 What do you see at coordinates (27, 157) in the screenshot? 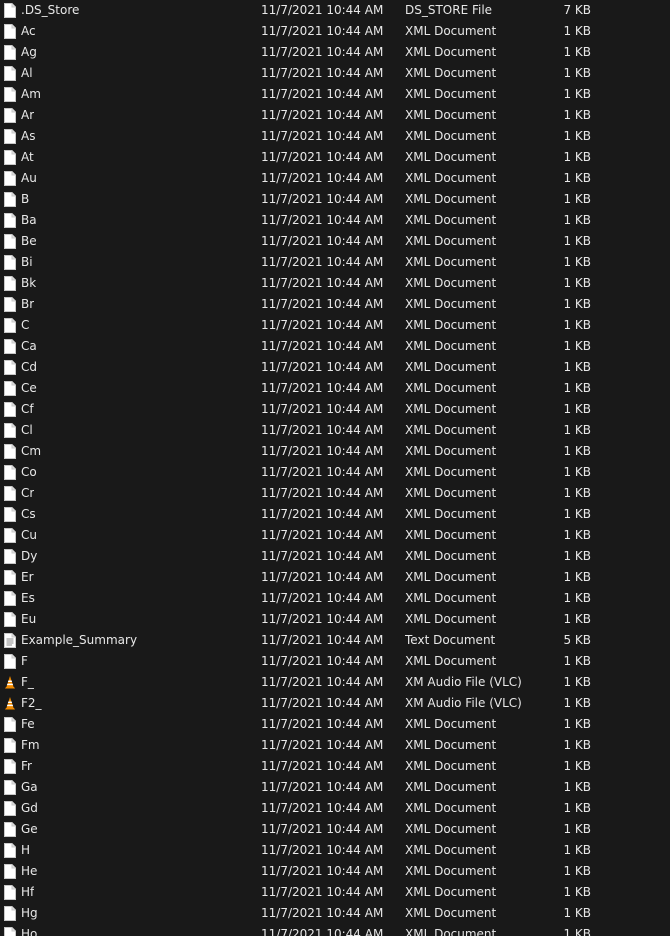
I see `file-name: At` at bounding box center [27, 157].